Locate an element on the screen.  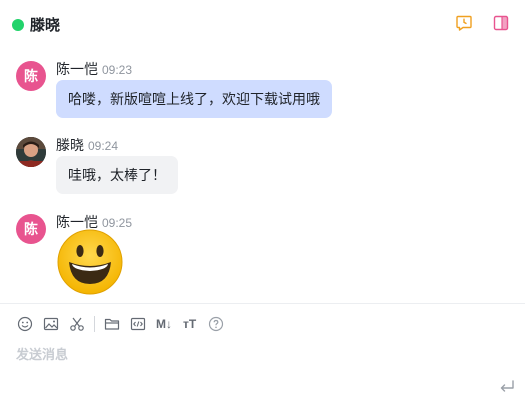
image-icon is located at coordinates (51, 324).